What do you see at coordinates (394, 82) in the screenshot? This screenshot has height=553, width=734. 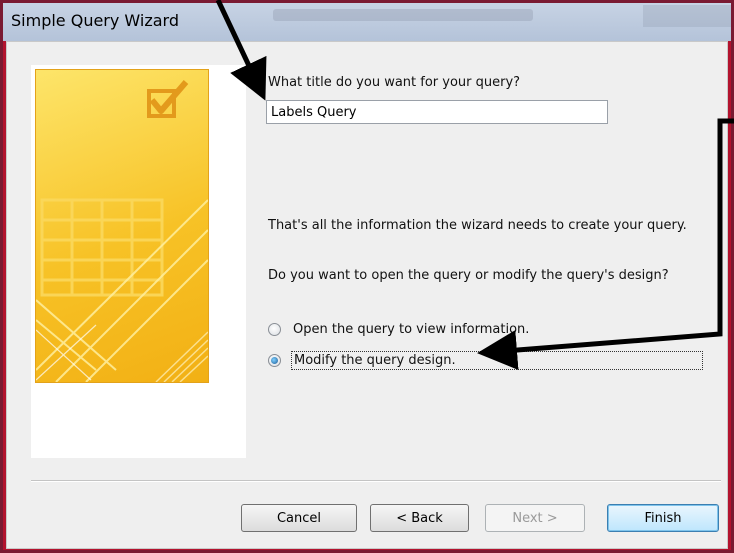 I see `title-prompt-label: What title do you want for your query?` at bounding box center [394, 82].